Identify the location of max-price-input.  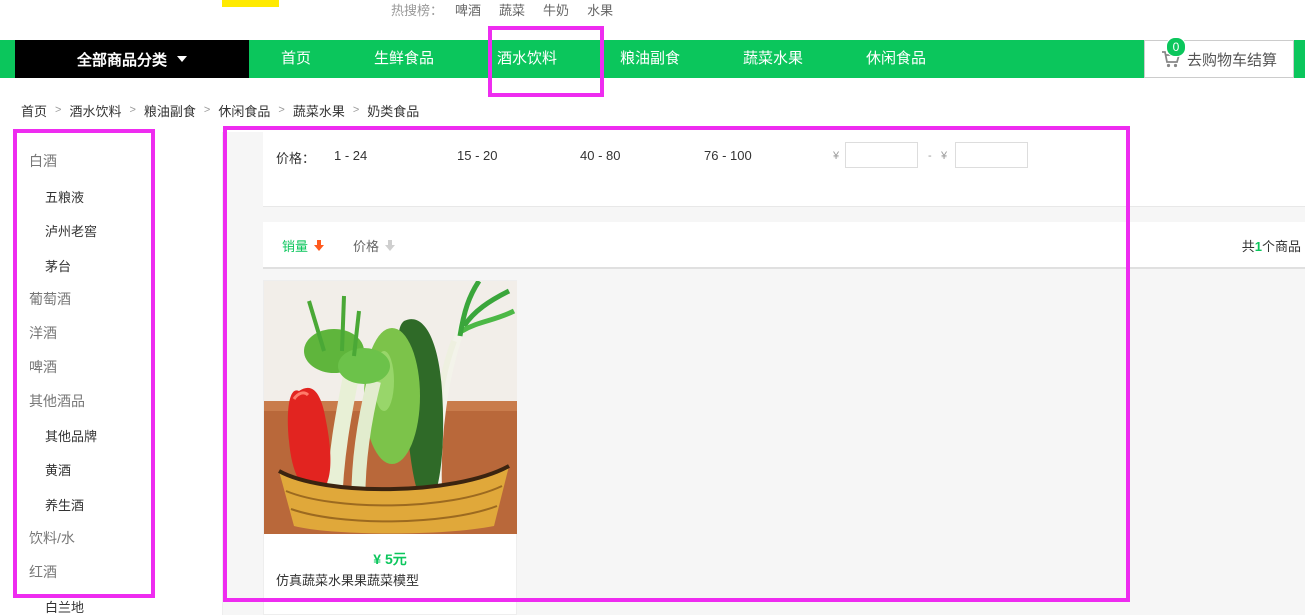
(991, 155).